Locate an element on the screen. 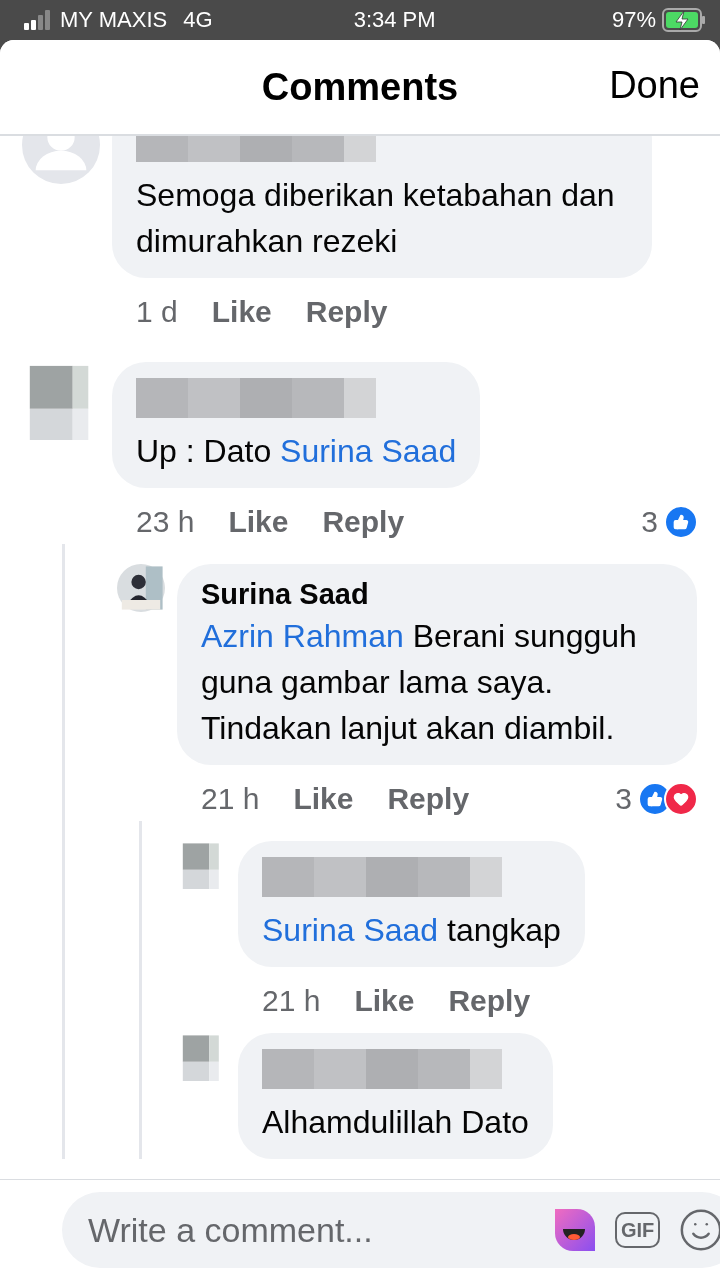  emoji-icon is located at coordinates (699, 1230).